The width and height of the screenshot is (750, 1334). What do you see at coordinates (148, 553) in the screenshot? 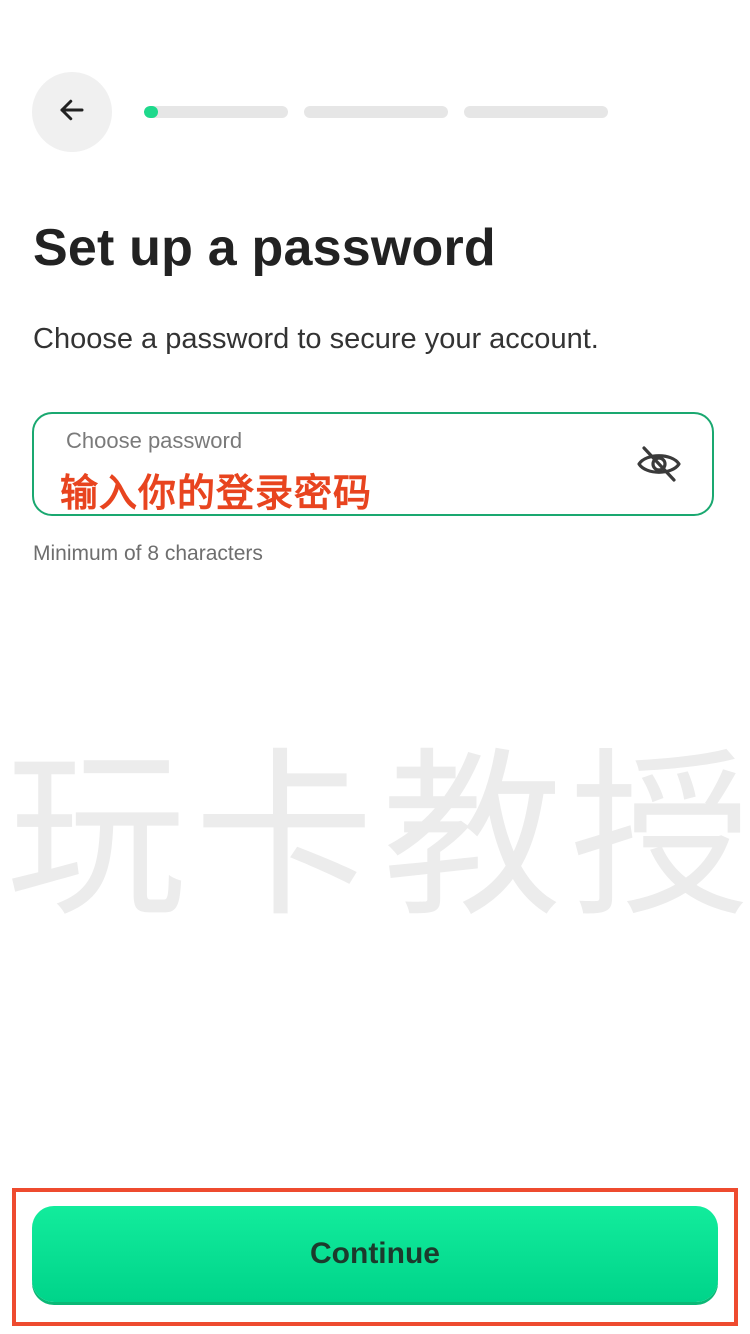
I see `password-hint: Minimum of 8 characters` at bounding box center [148, 553].